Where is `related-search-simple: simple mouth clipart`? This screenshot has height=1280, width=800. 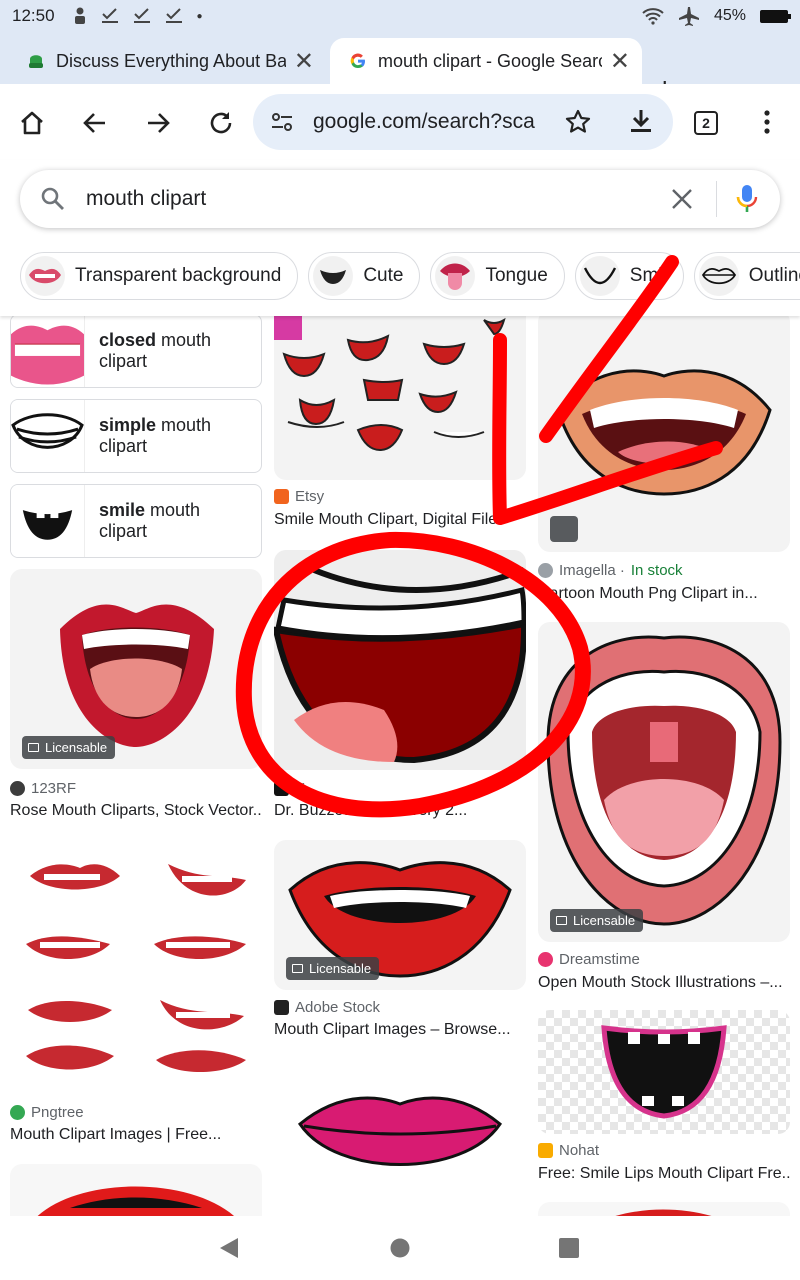 related-search-simple: simple mouth clipart is located at coordinates (136, 436).